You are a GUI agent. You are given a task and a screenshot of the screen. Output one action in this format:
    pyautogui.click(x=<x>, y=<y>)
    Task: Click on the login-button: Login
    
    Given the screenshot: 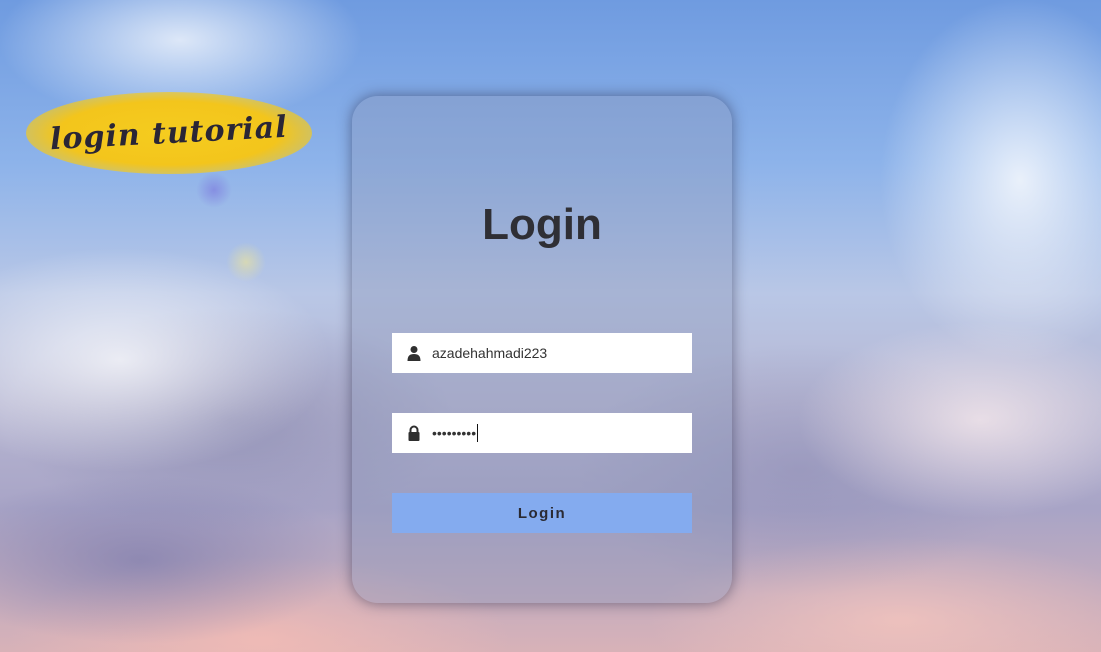 What is the action you would take?
    pyautogui.click(x=542, y=513)
    